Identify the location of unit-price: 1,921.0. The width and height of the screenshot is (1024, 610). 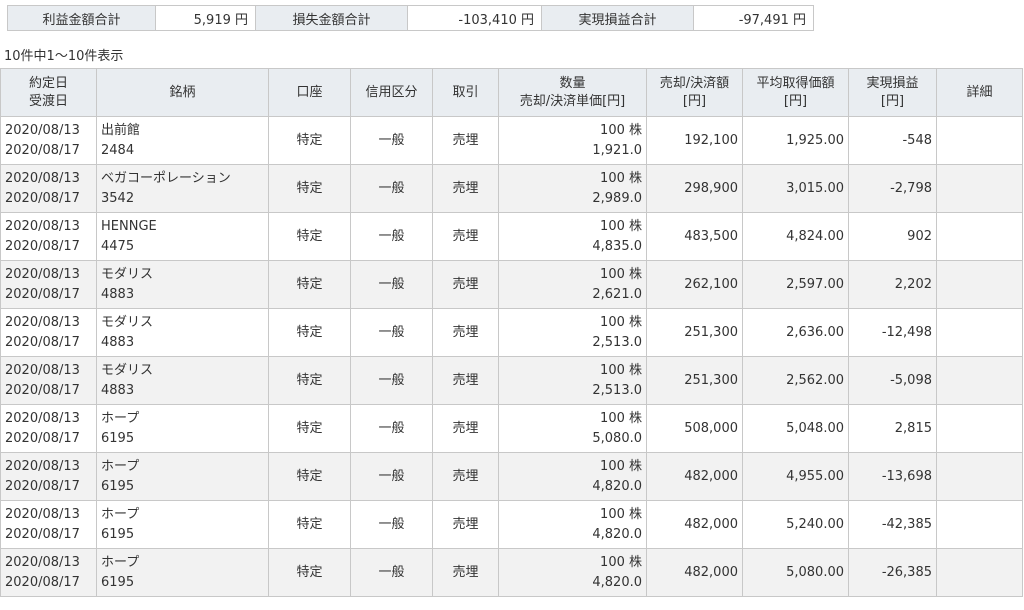
(617, 150).